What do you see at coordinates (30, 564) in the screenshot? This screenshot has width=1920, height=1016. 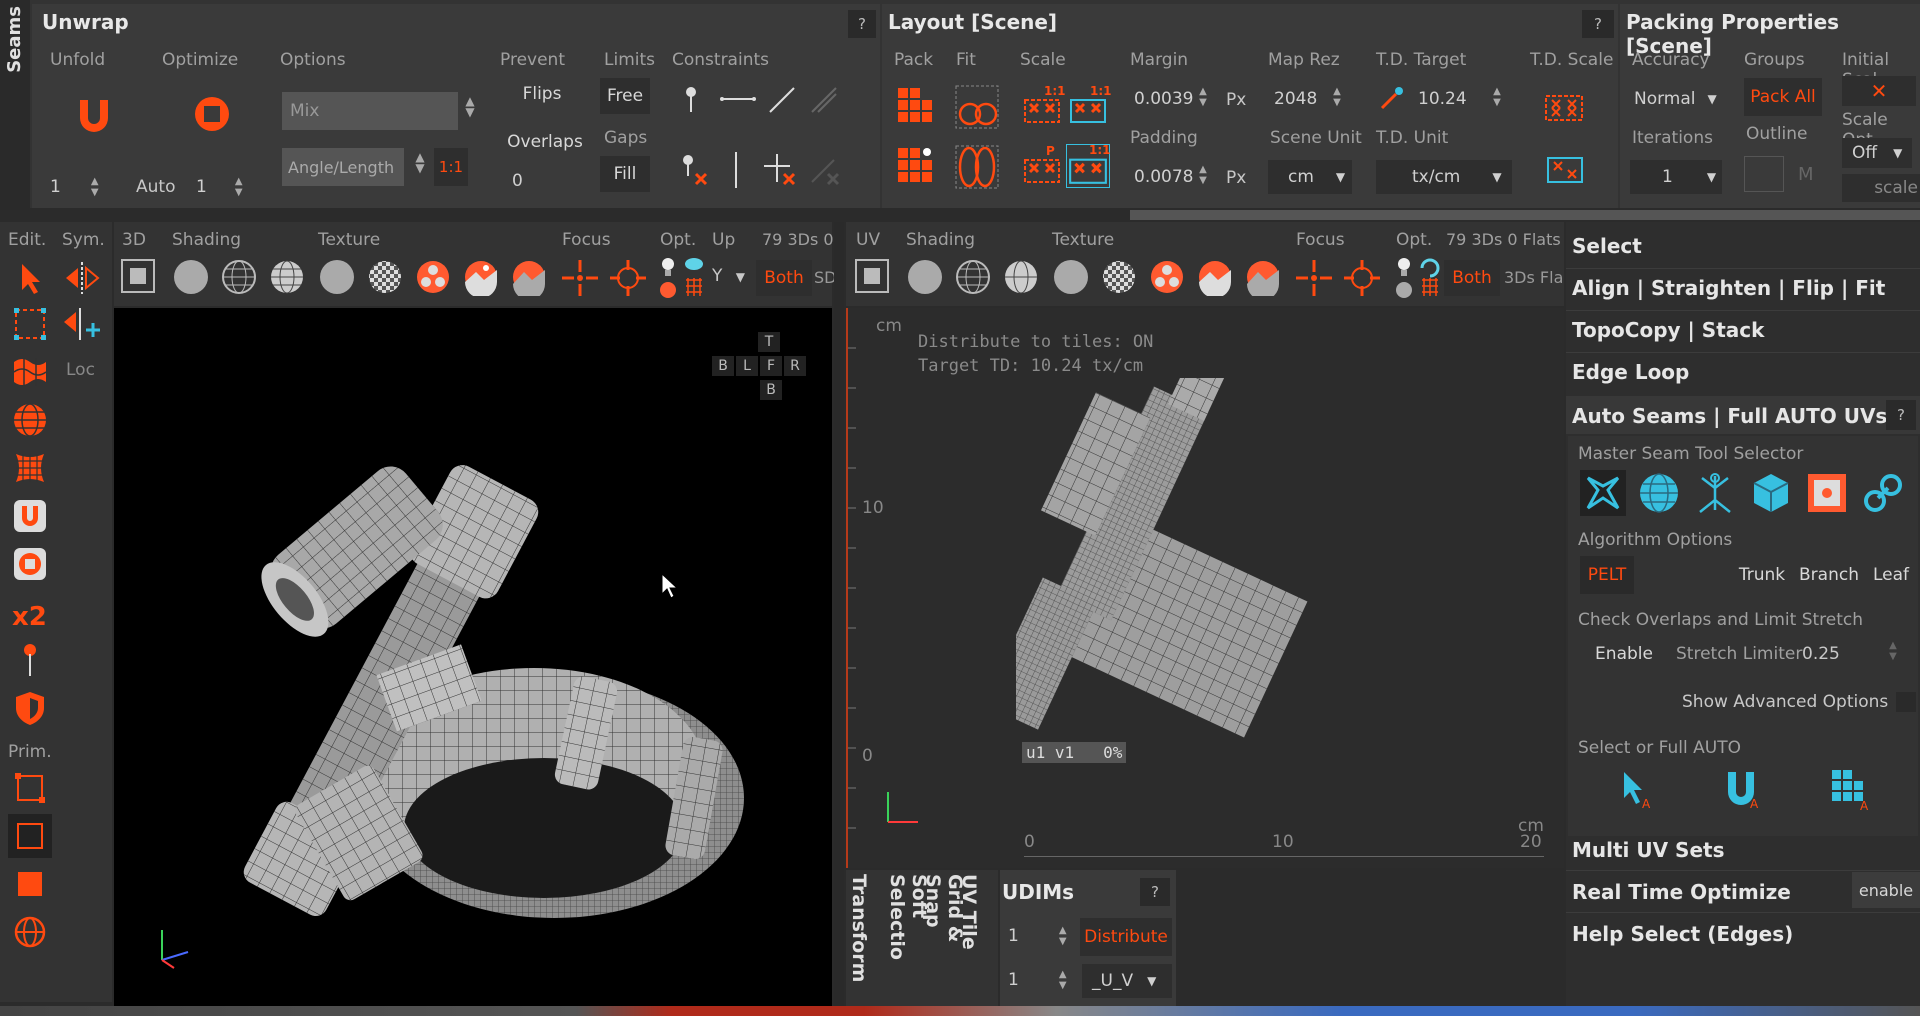 I see `optimize-tool-icon` at bounding box center [30, 564].